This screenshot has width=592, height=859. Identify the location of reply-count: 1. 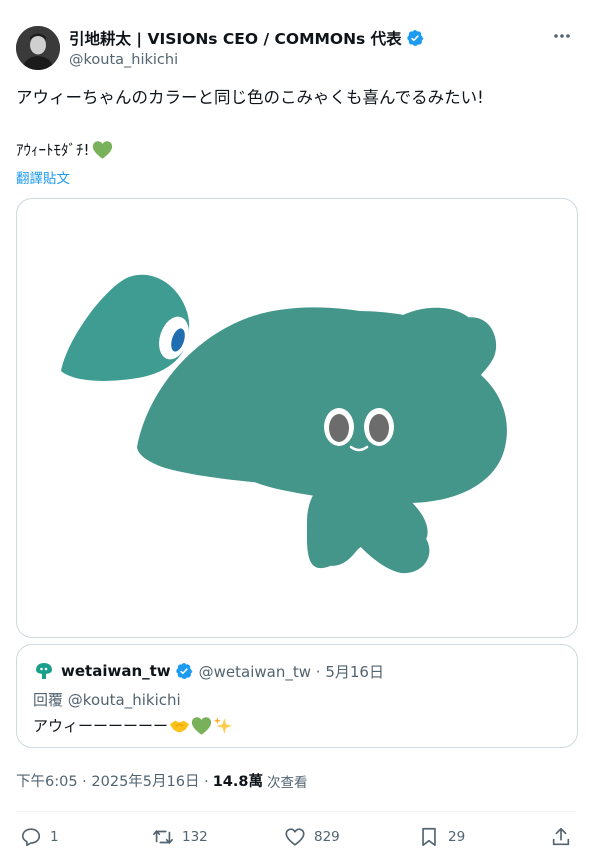
(54, 837).